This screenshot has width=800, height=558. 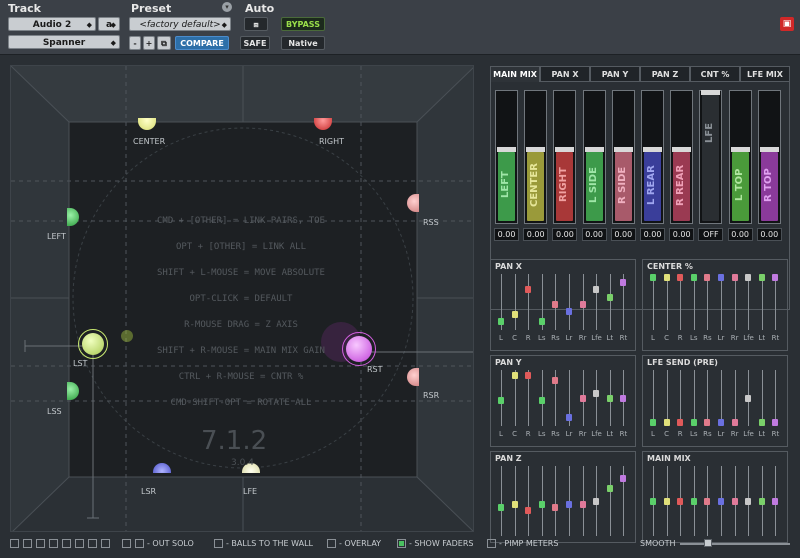 I want to click on balls-to-wall-checkbox, so click(x=218, y=543).